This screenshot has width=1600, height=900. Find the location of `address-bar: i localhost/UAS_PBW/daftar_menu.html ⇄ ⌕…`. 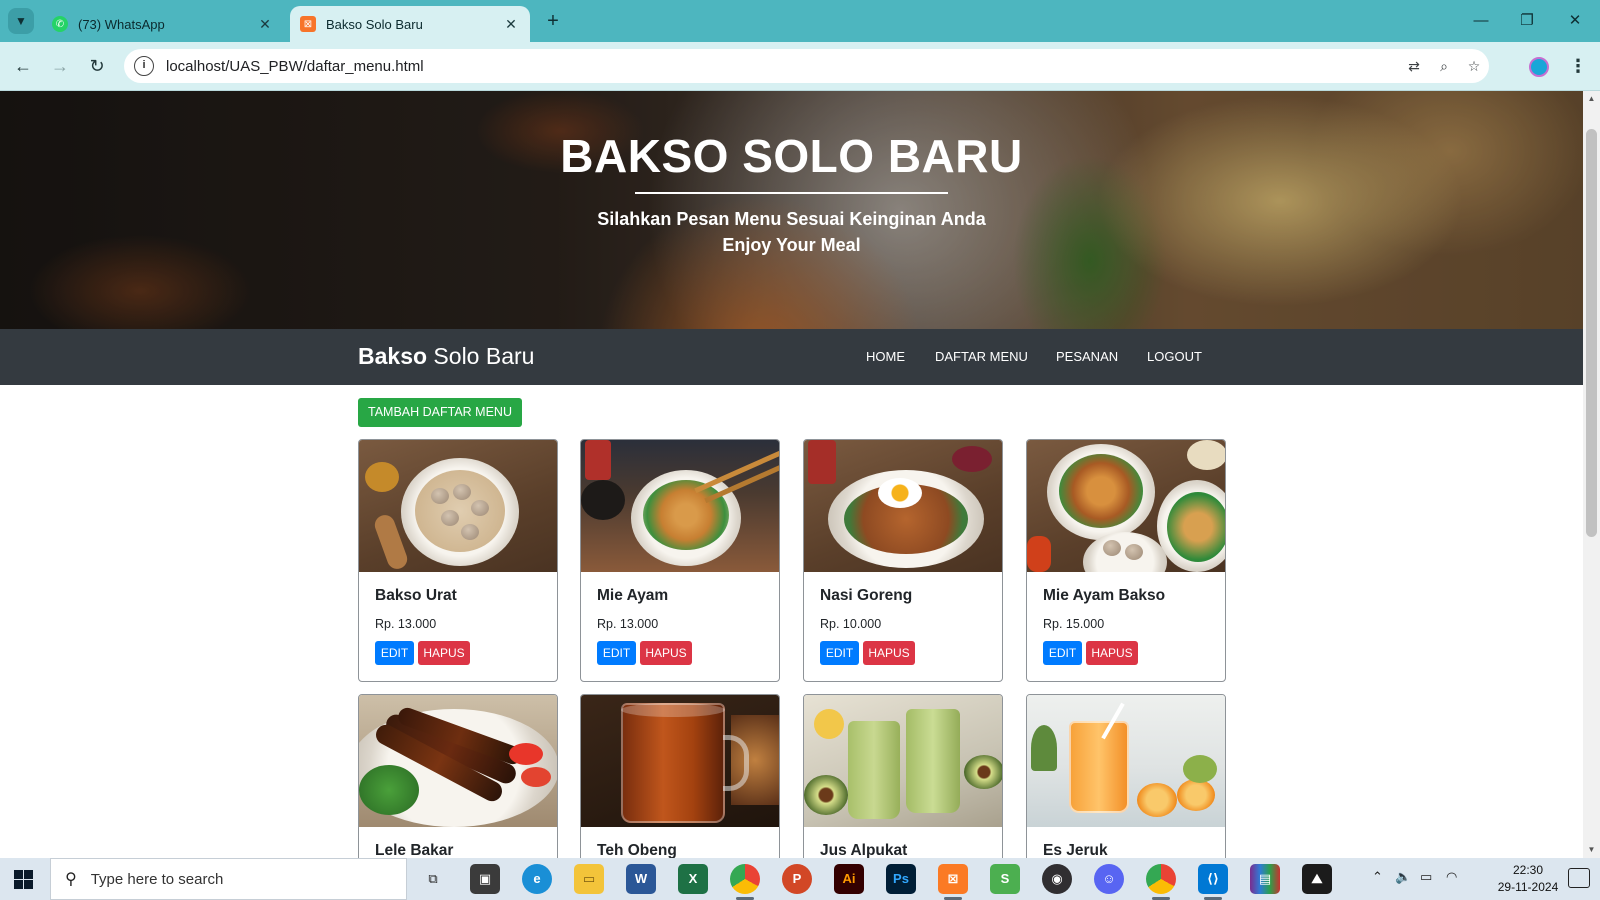

address-bar: i localhost/UAS_PBW/daftar_menu.html ⇄ ⌕… is located at coordinates (806, 66).